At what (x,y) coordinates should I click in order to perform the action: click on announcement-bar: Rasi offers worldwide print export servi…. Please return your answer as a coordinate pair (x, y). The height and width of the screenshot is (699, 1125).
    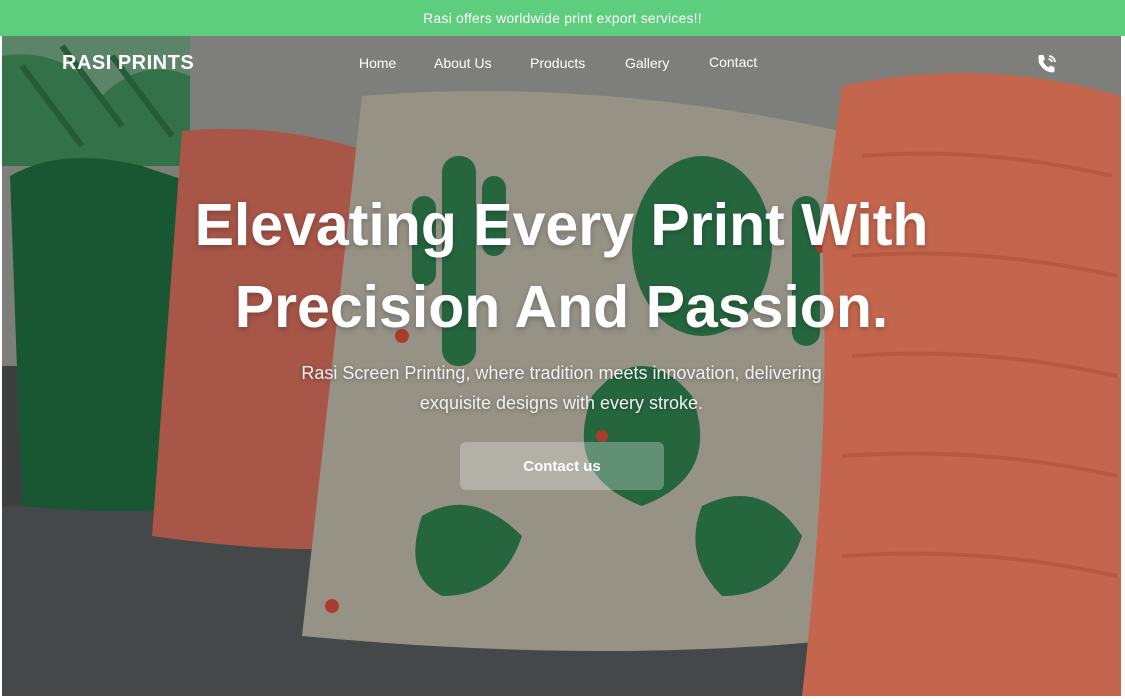
    Looking at the image, I should click on (562, 18).